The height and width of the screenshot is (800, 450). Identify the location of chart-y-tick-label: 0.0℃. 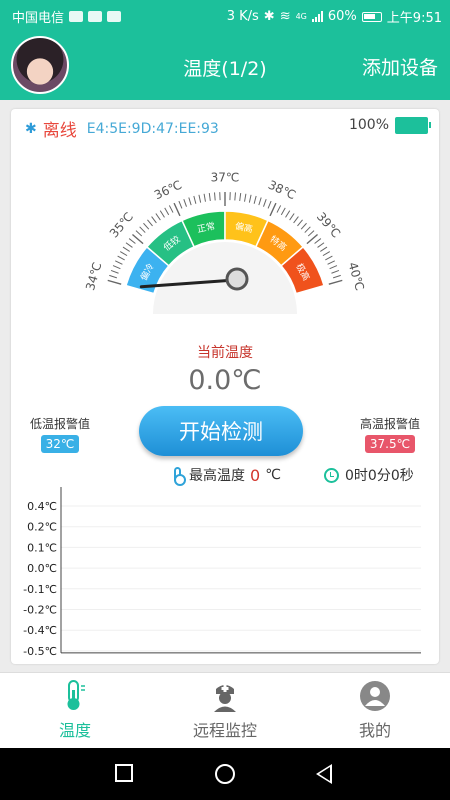
(42, 568).